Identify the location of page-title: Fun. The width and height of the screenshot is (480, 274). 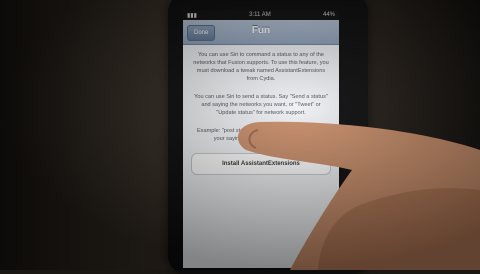
(261, 30).